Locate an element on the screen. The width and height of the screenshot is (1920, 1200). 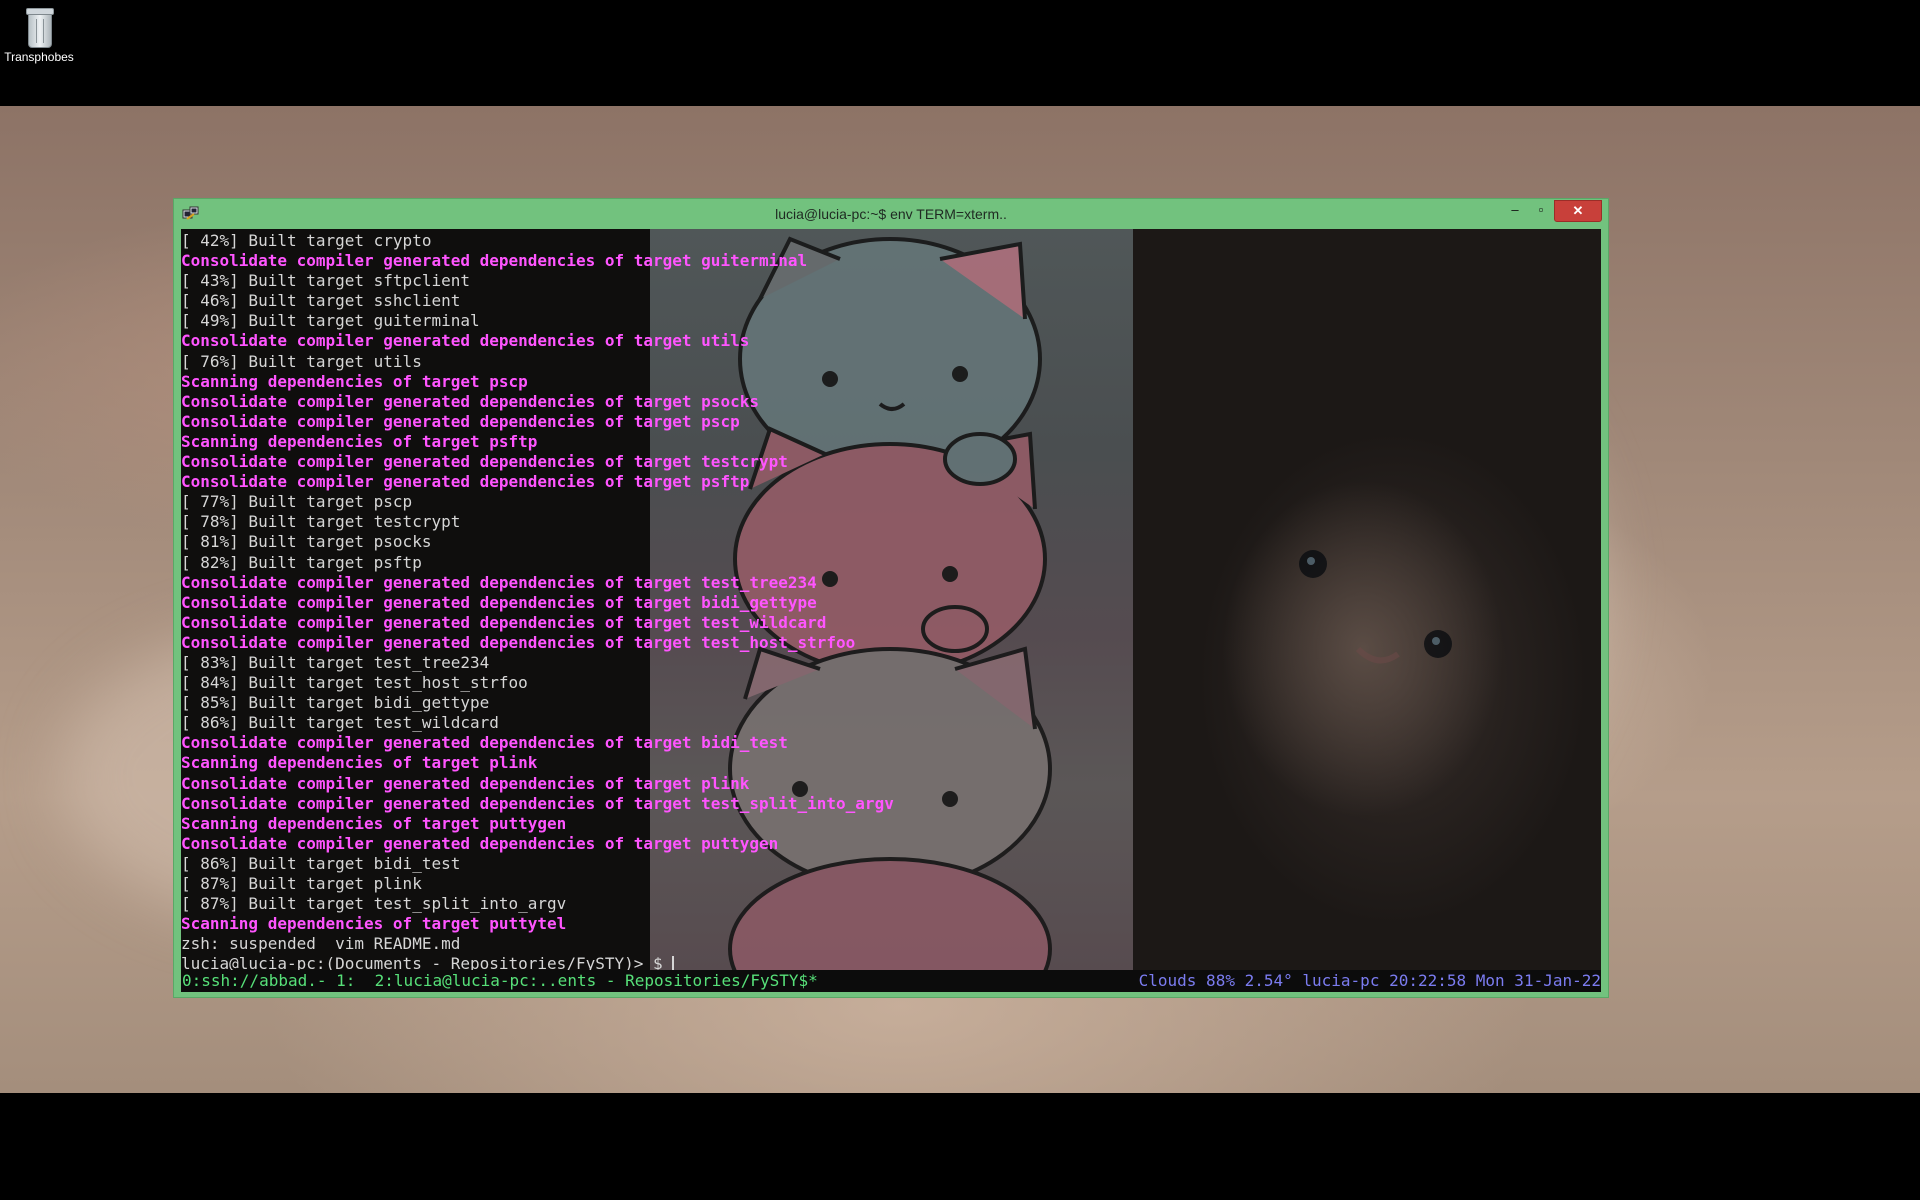
terminal-line: [ 77%] Built target pscp is located at coordinates (297, 502).